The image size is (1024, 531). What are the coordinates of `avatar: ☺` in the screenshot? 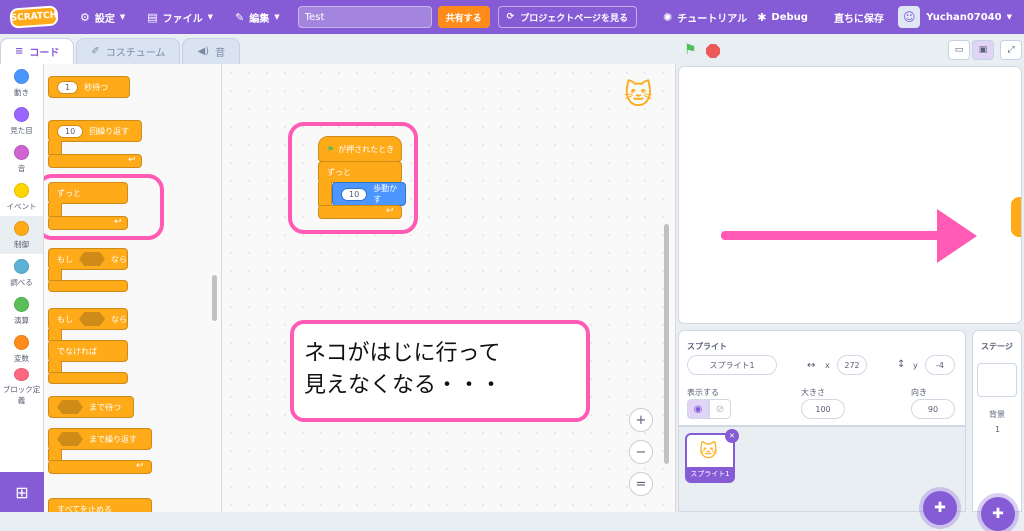 It's located at (909, 17).